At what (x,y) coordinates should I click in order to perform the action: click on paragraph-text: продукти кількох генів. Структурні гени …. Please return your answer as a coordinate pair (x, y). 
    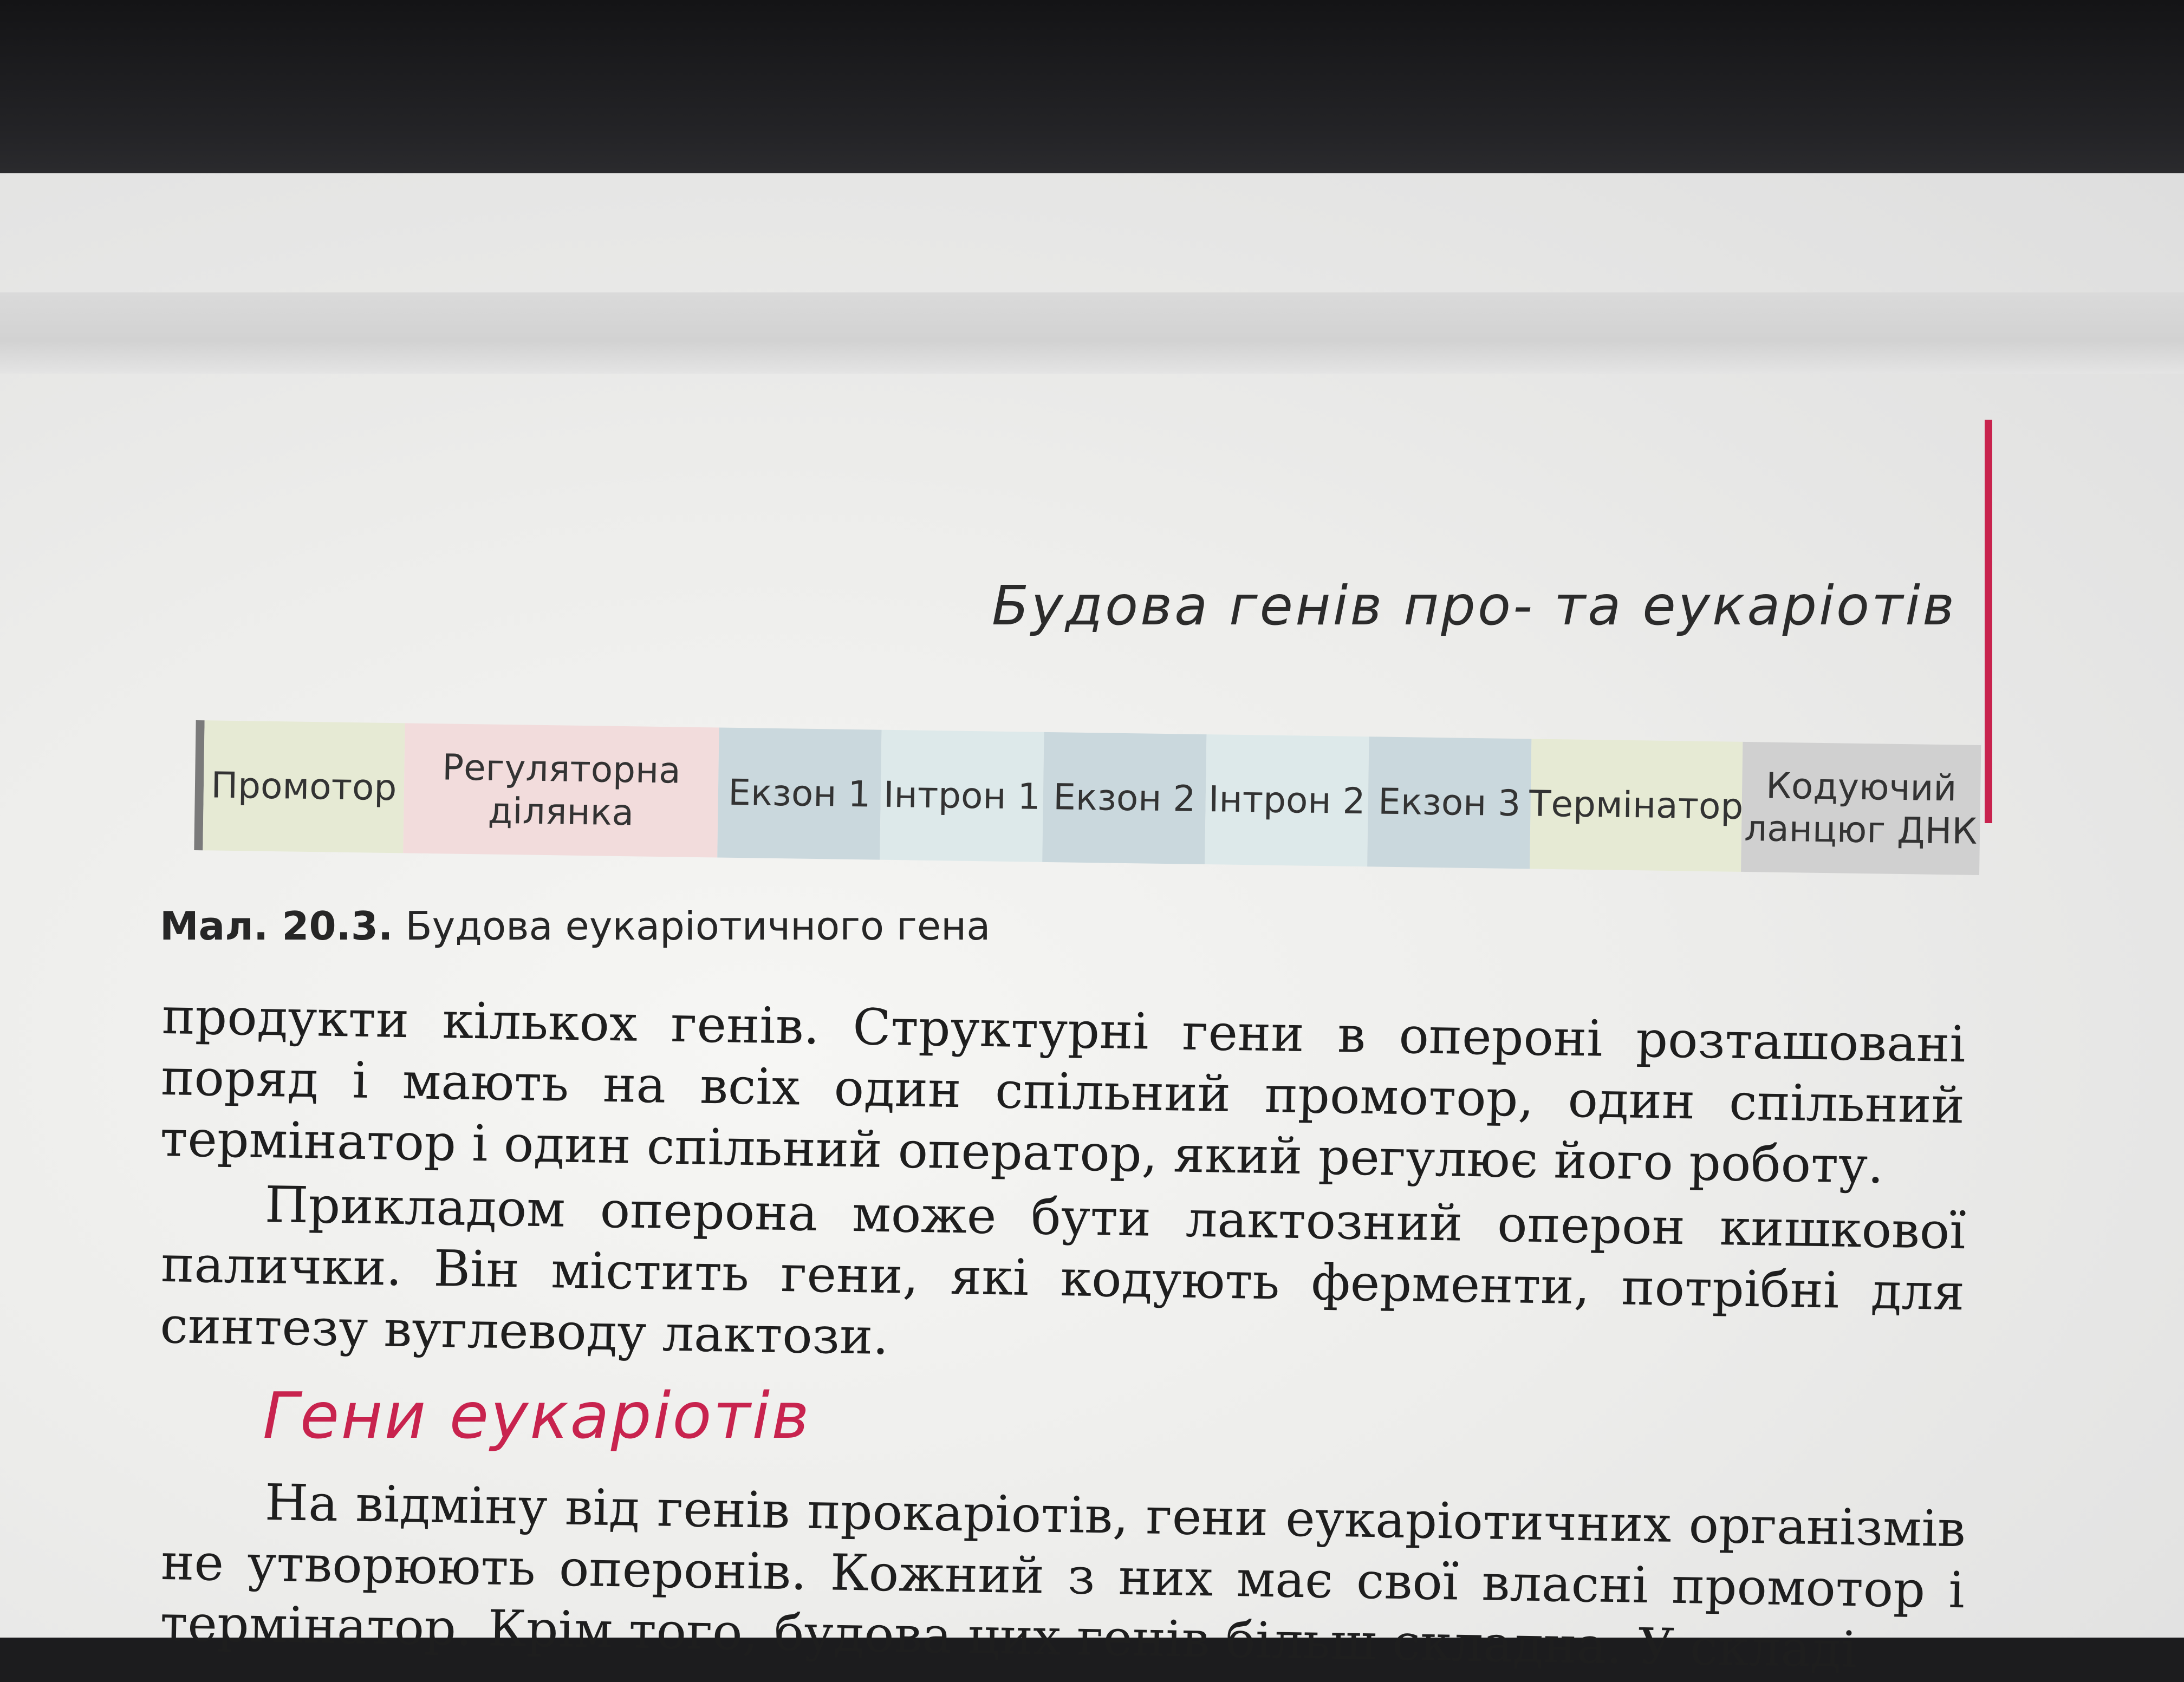
    Looking at the image, I should click on (1062, 1091).